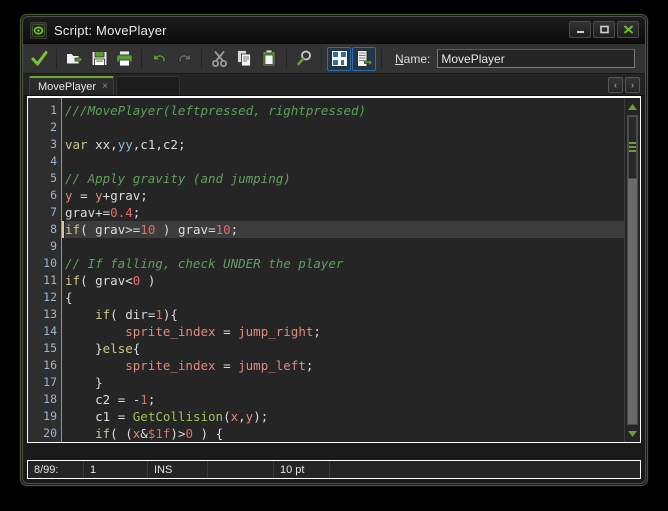  What do you see at coordinates (53, 127) in the screenshot?
I see `line-number: 2` at bounding box center [53, 127].